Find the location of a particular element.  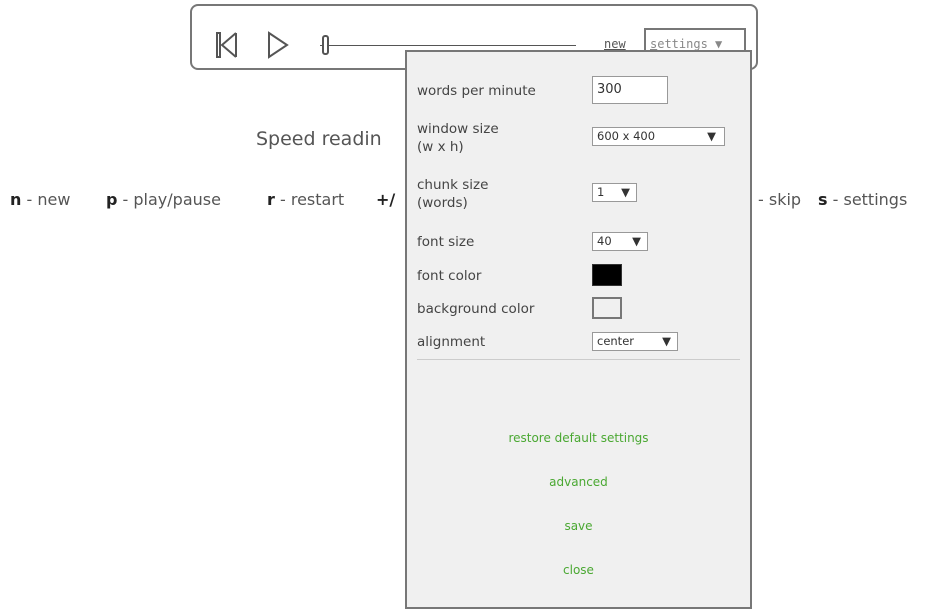

progress-track is located at coordinates (448, 45).